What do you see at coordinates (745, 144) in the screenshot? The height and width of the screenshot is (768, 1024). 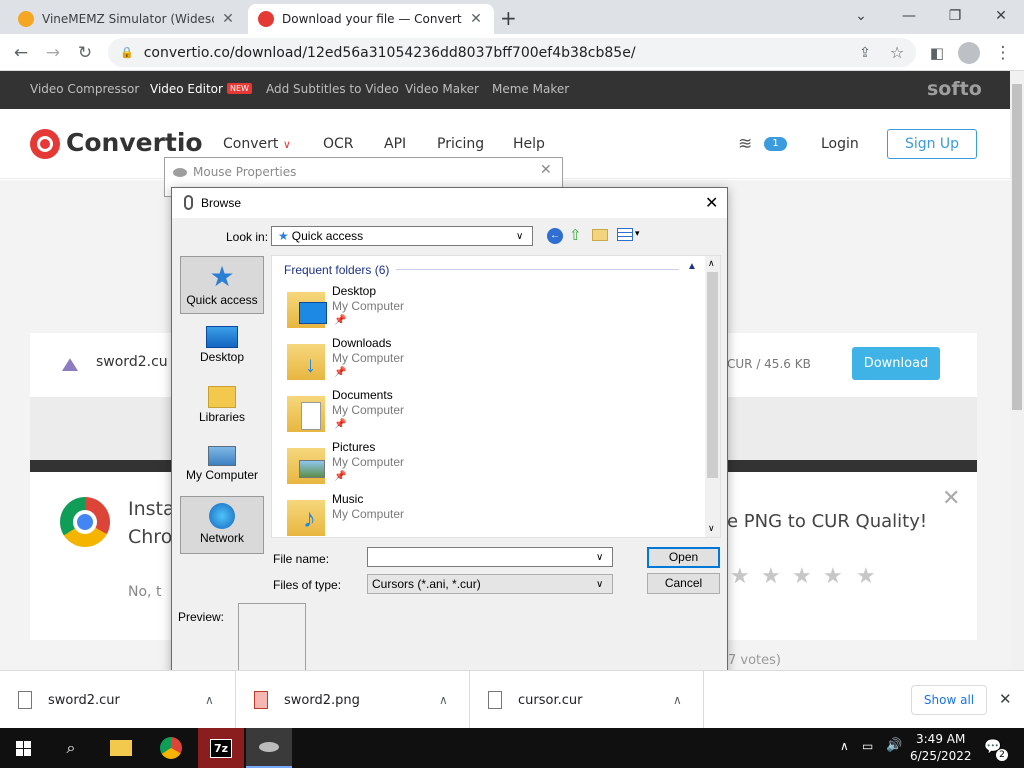 I see `layers-icon: ≋` at bounding box center [745, 144].